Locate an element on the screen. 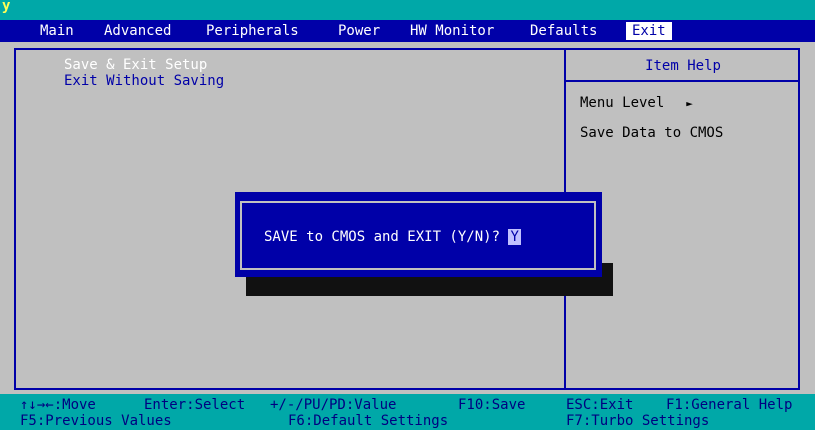 Image resolution: width=815 pixels, height=430 pixels. help-description: Save Data to CMOS is located at coordinates (652, 133).